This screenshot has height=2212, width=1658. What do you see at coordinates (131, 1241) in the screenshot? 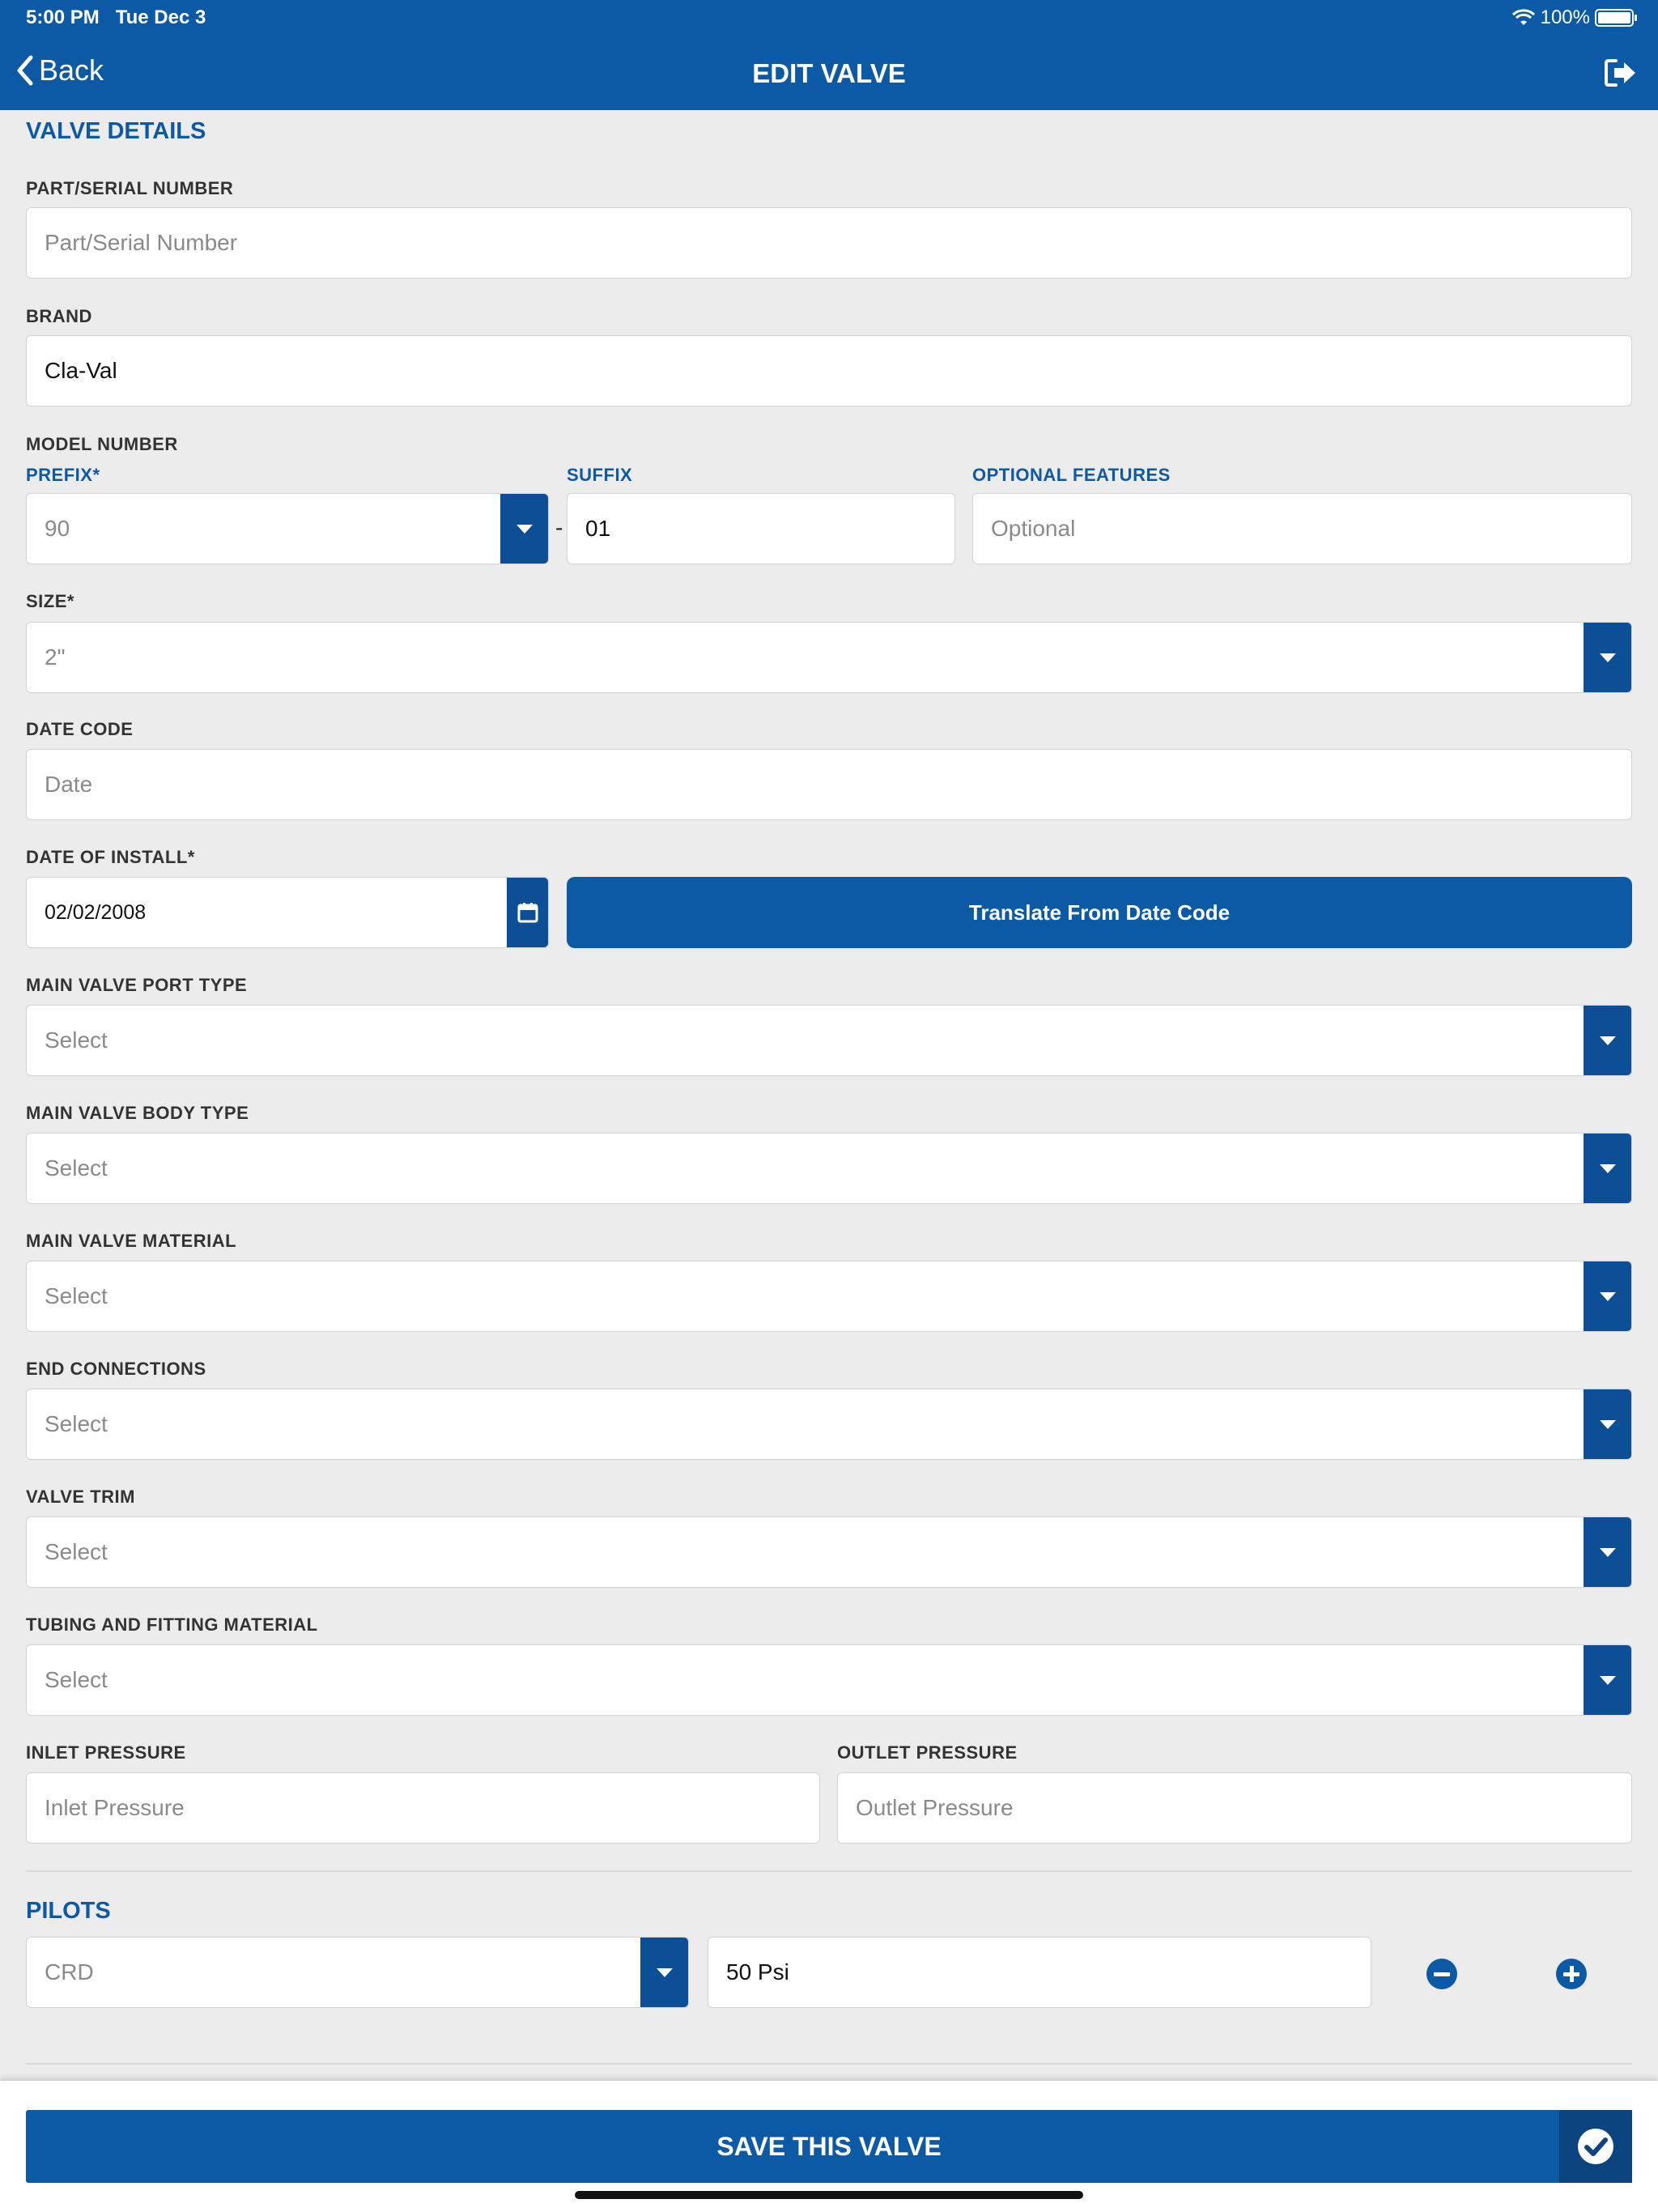
I see `material-label: MAIN VALVE MATERIAL` at bounding box center [131, 1241].